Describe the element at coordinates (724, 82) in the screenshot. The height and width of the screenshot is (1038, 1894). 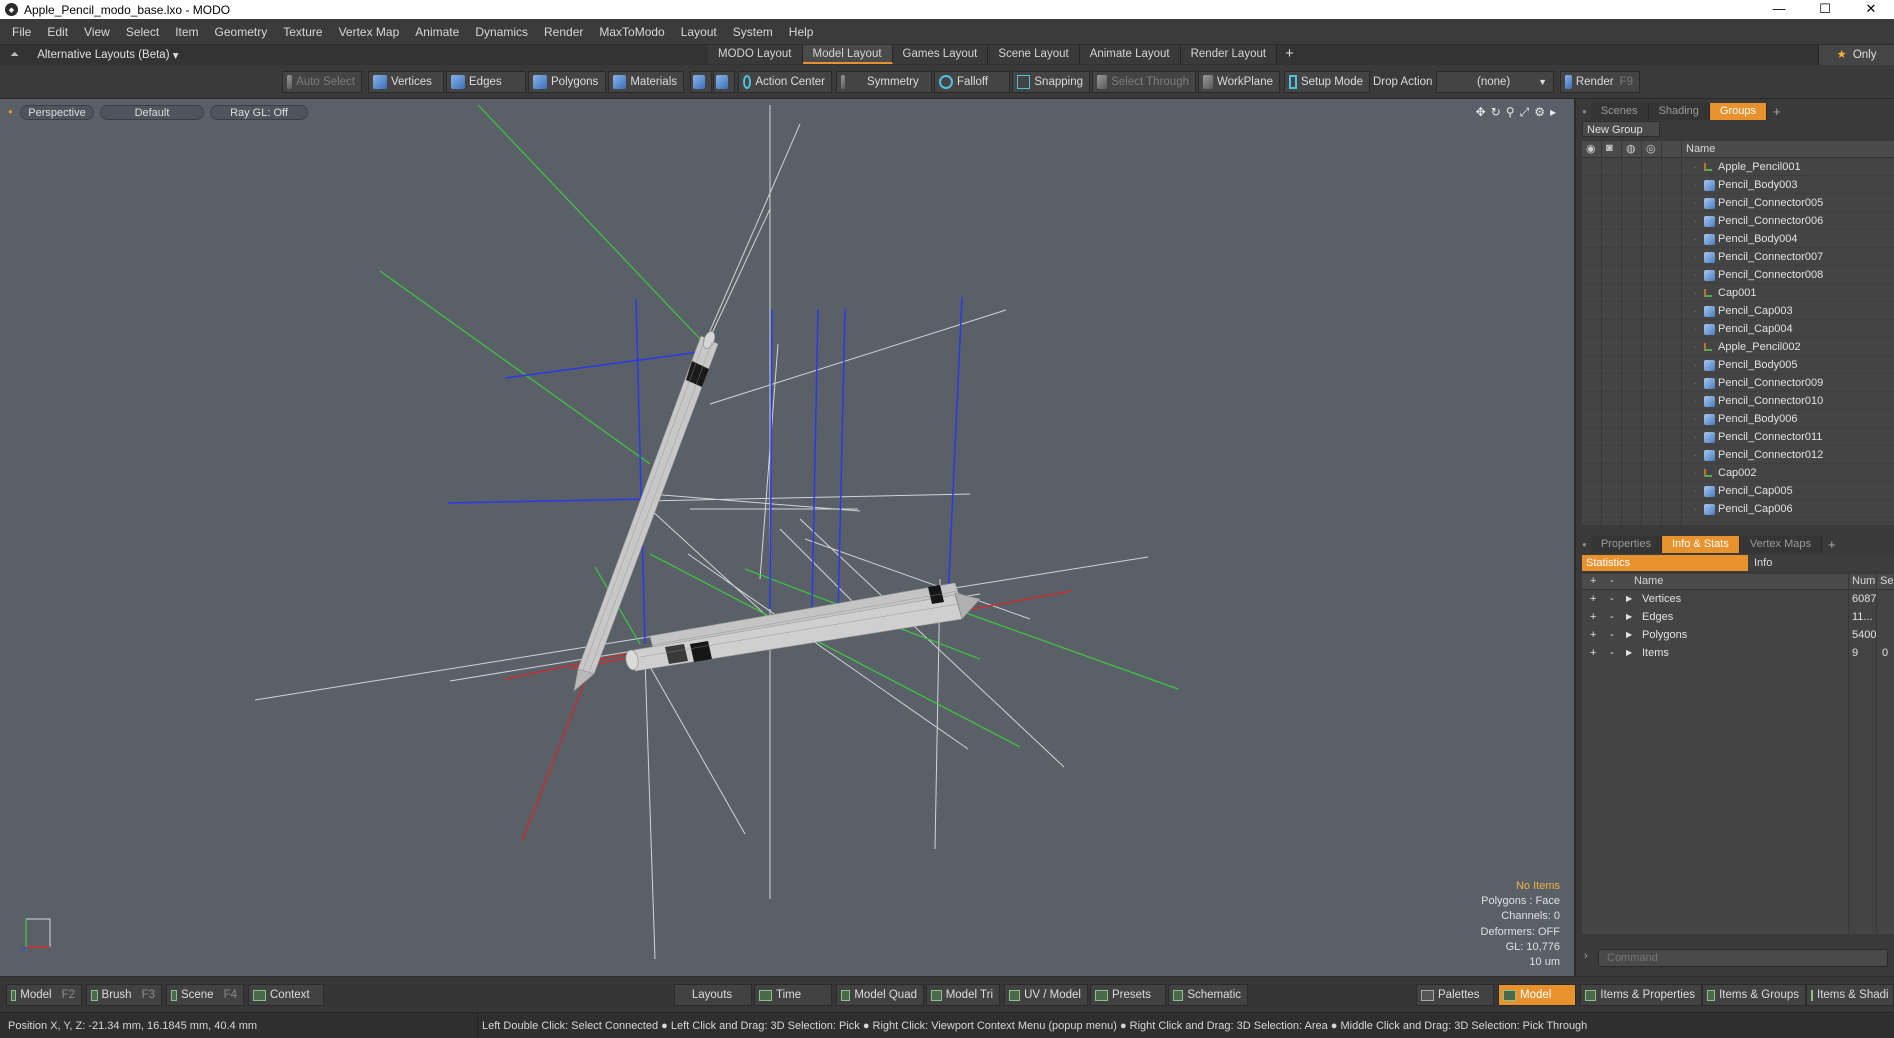
I see `element-select-alt-button` at that location.